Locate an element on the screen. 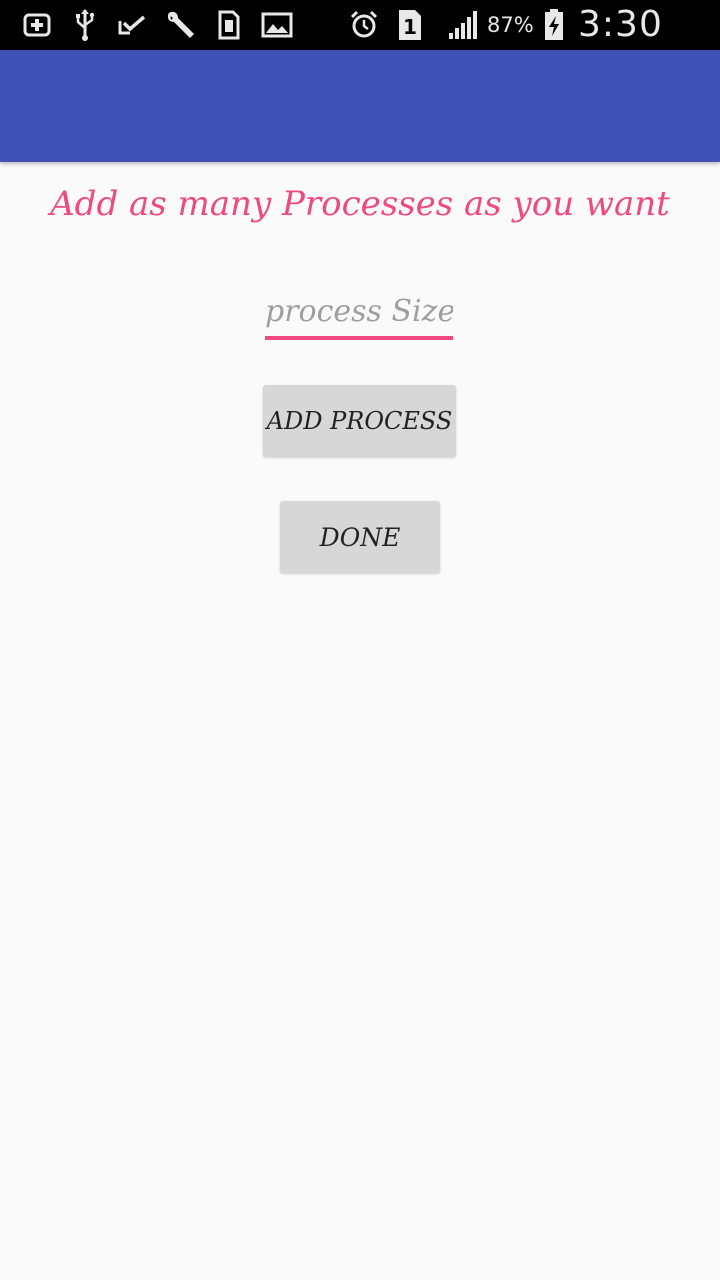  signal-icon is located at coordinates (463, 25).